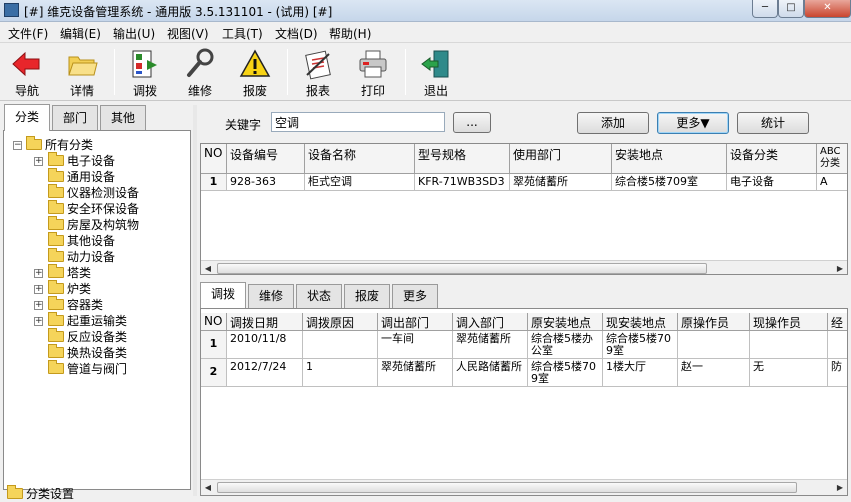 The height and width of the screenshot is (502, 851). I want to click on column-header: 设备名称, so click(360, 159).